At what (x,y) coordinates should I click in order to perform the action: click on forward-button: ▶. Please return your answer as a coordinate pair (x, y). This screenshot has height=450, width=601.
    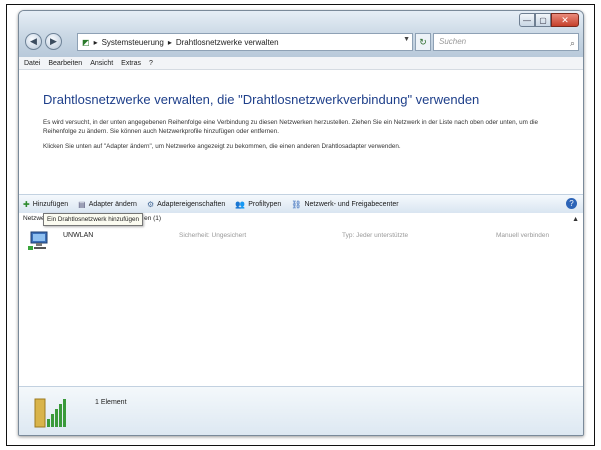
    Looking at the image, I should click on (53, 41).